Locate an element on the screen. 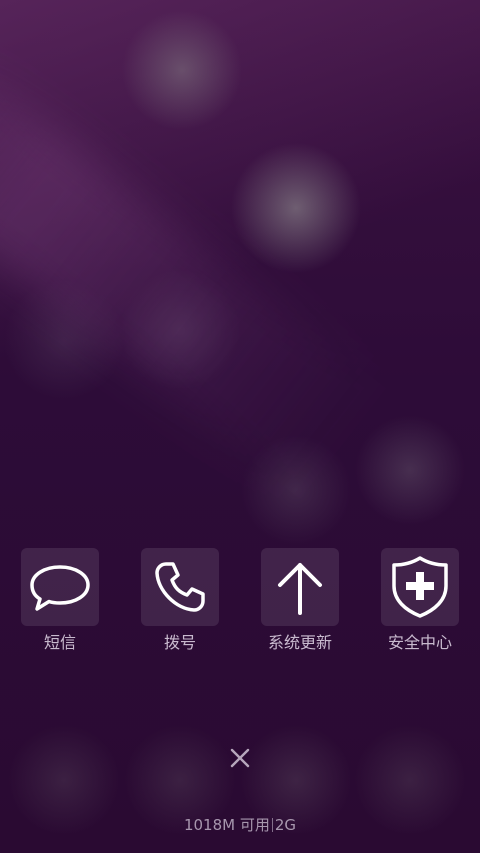  shortcut-system-update: 系统更新 is located at coordinates (300, 601).